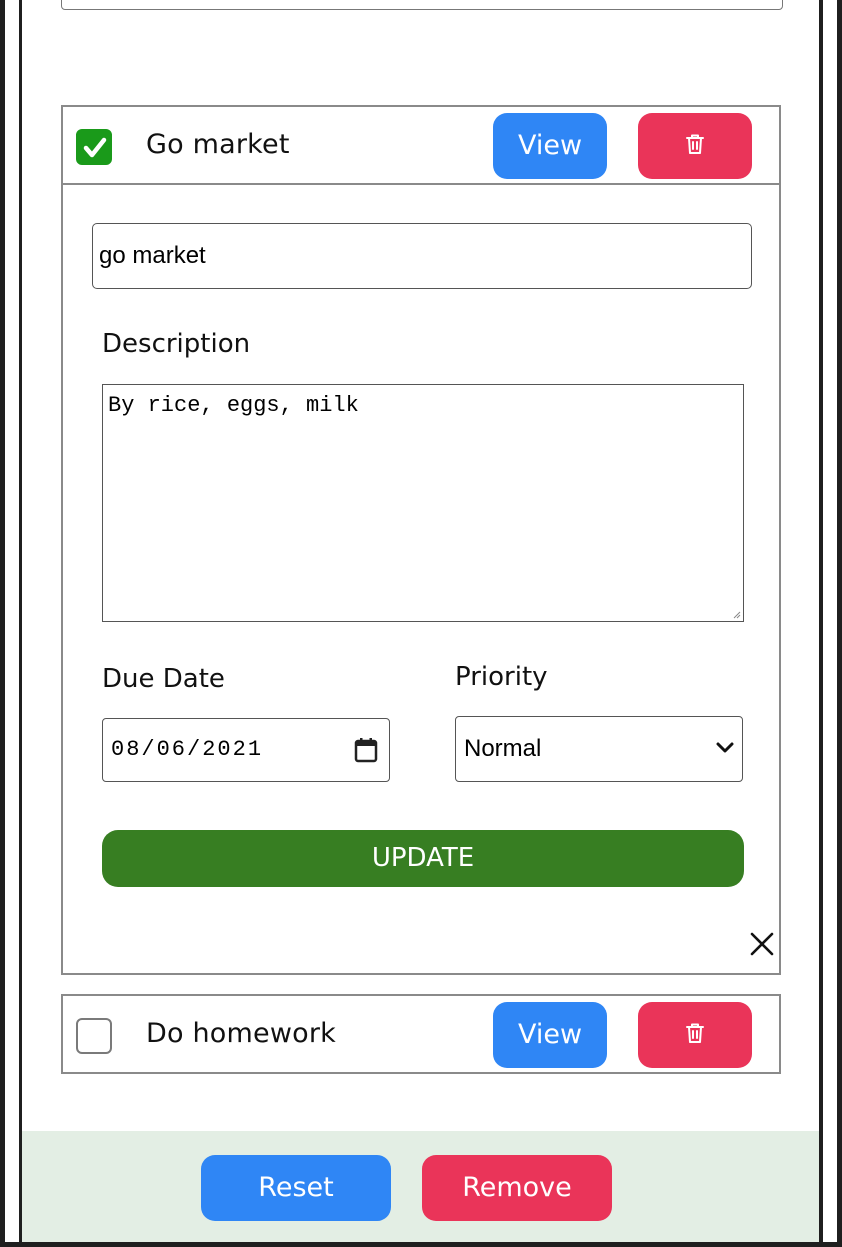 Image resolution: width=842 pixels, height=1247 pixels. What do you see at coordinates (420, 1186) in the screenshot?
I see `footer-bar: Reset Remove` at bounding box center [420, 1186].